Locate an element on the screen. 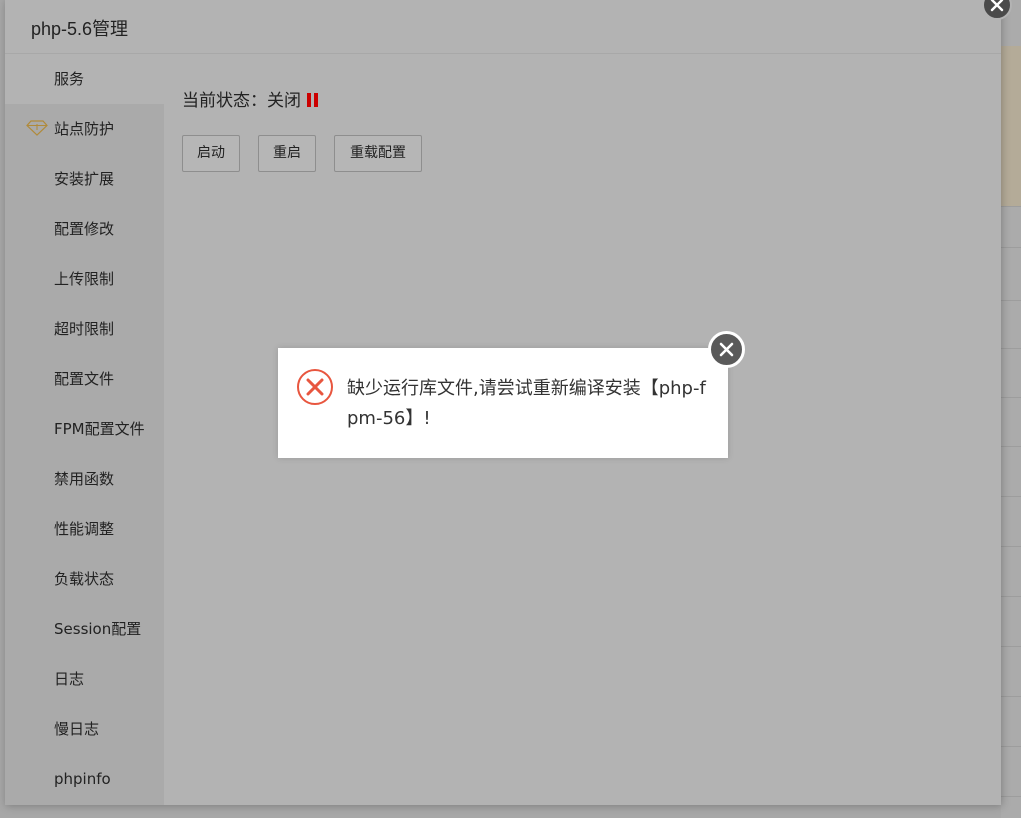 The width and height of the screenshot is (1021, 818). sidebar-item-site-protection: 站点防护 is located at coordinates (84, 129).